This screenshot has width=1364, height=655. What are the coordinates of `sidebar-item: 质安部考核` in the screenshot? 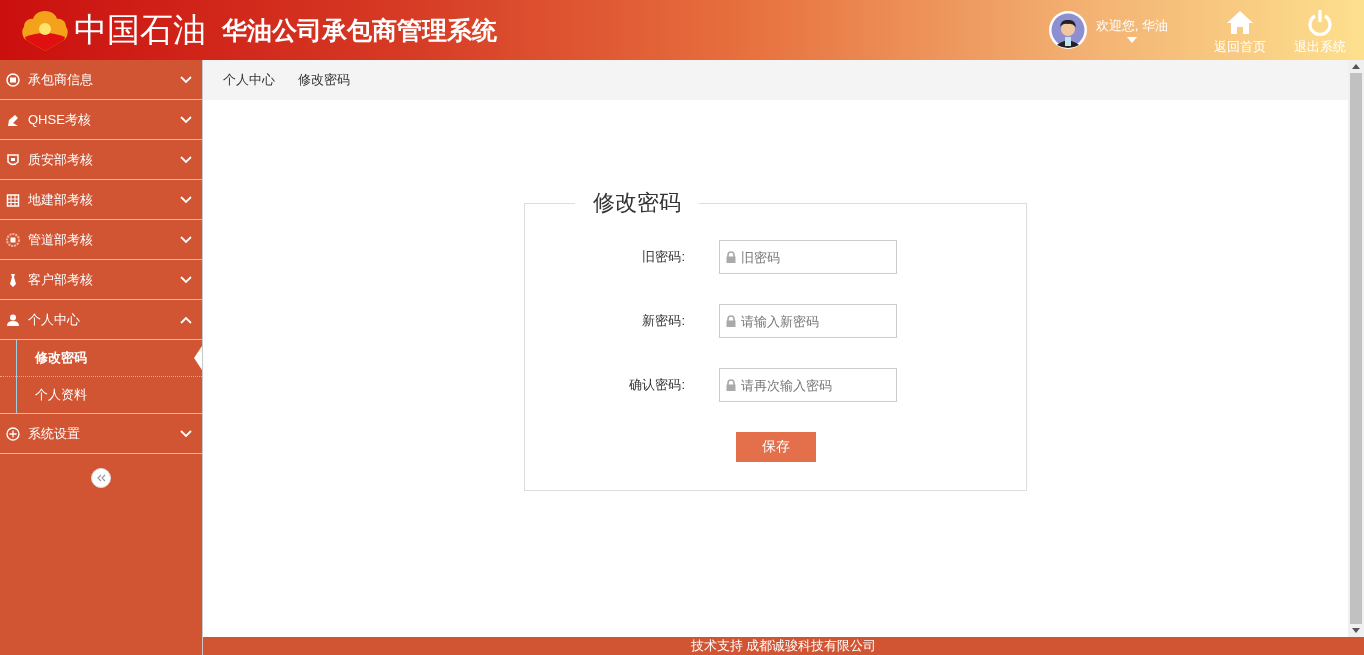 It's located at (101, 160).